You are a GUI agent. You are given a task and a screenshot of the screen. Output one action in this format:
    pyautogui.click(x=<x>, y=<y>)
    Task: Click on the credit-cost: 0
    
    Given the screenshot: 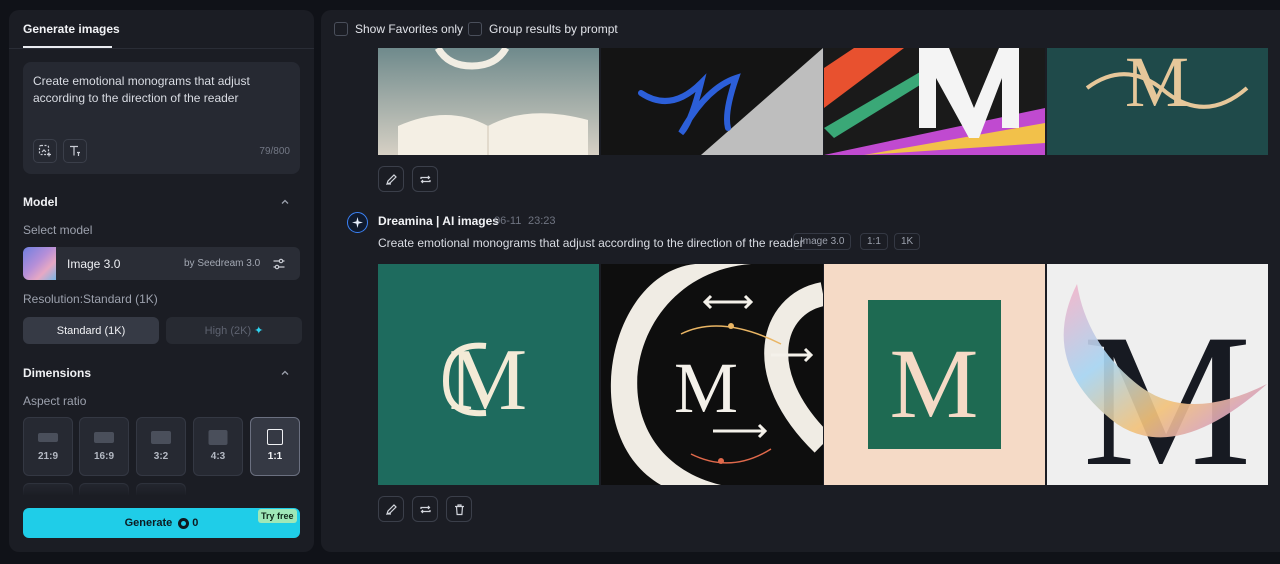 What is the action you would take?
    pyautogui.click(x=188, y=523)
    